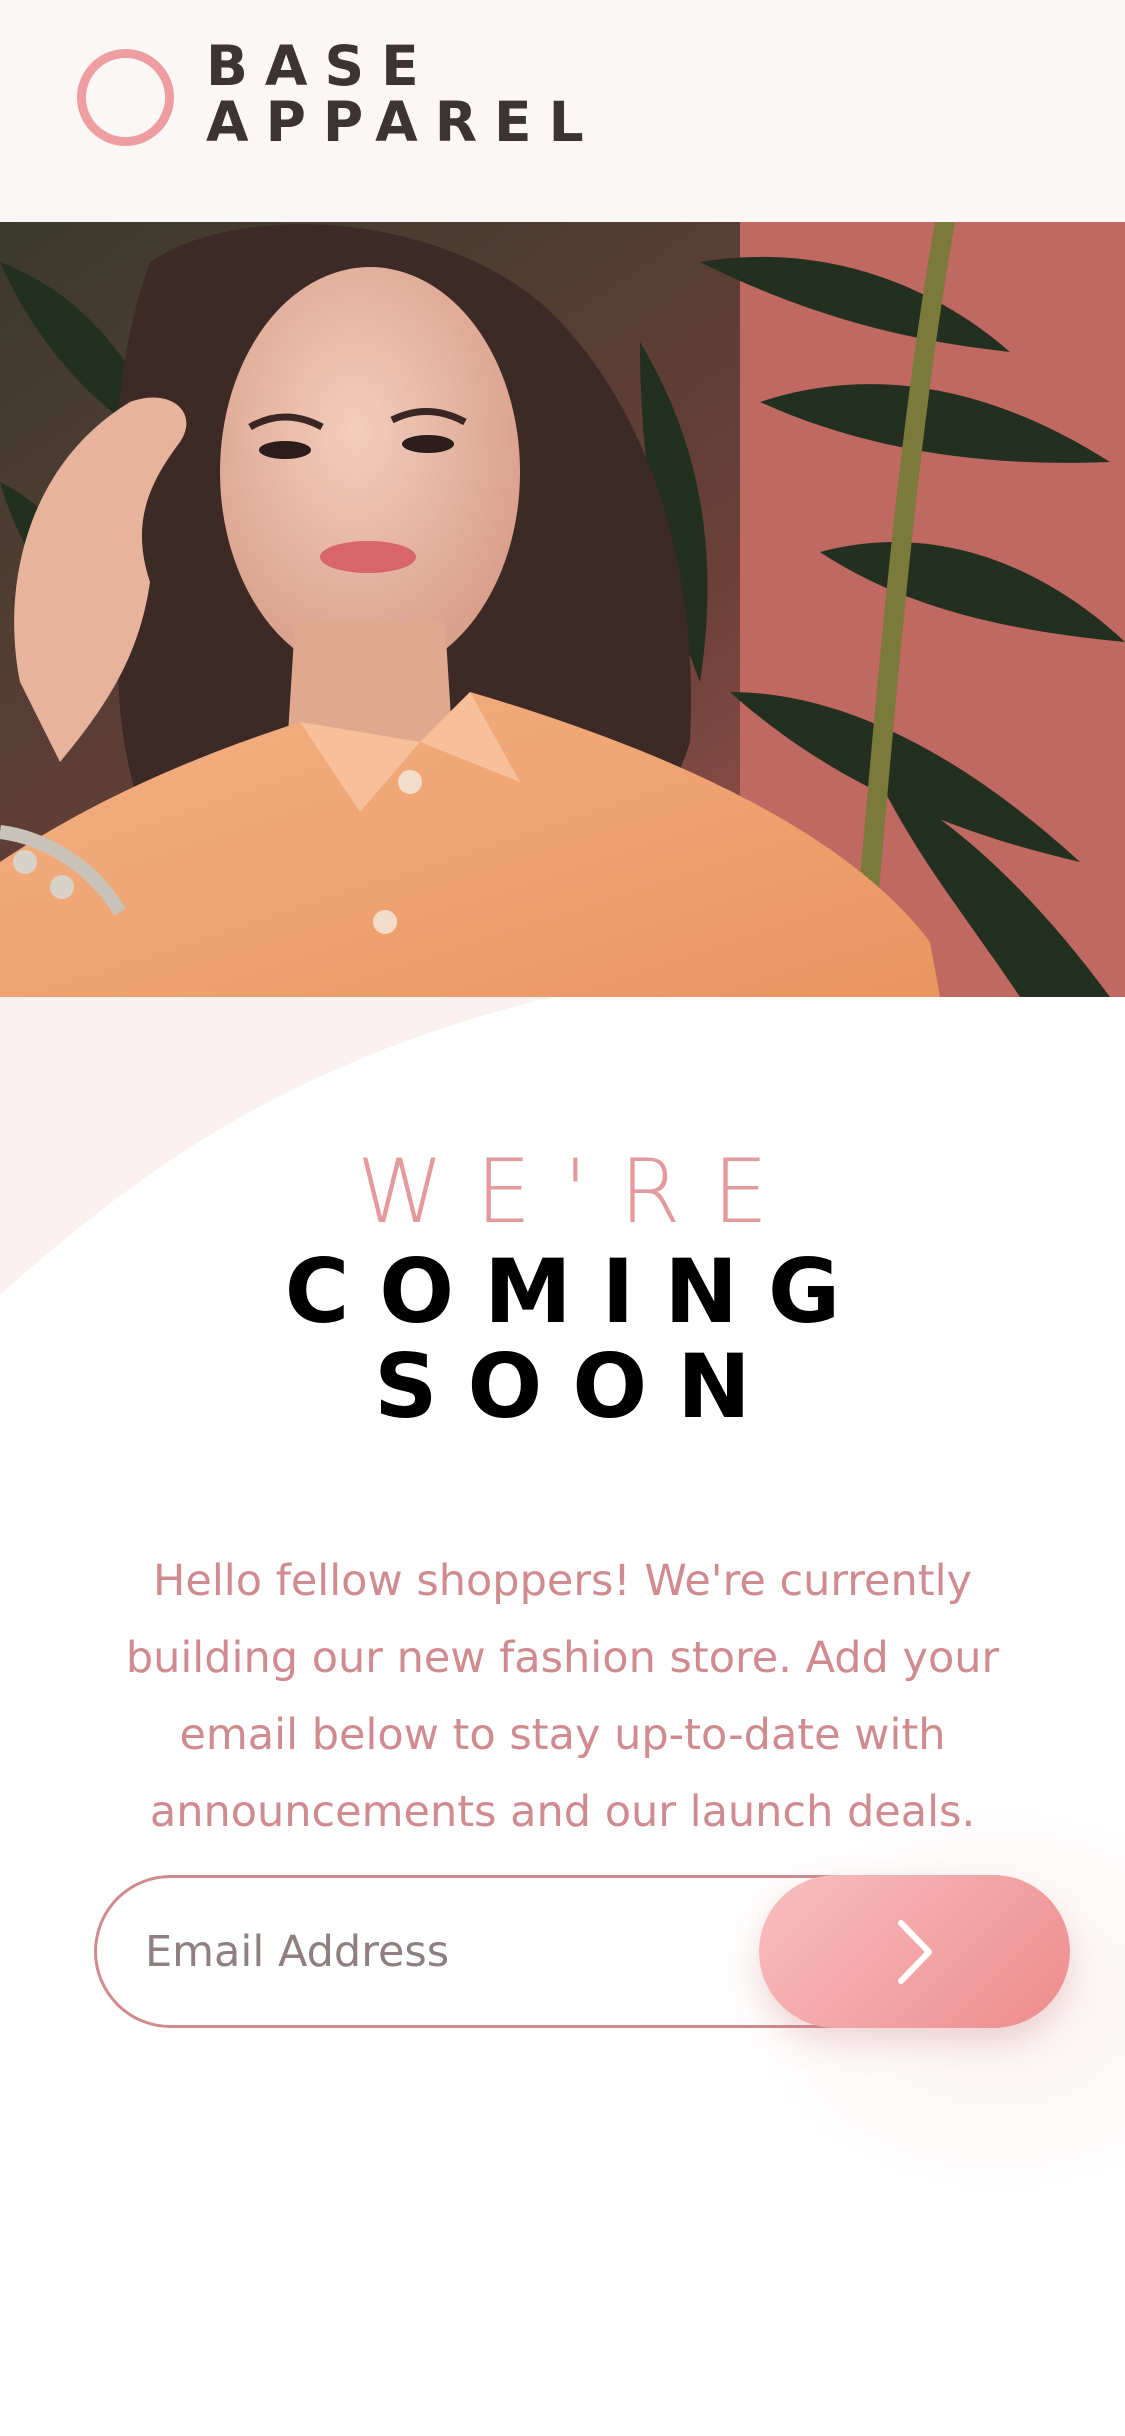  Describe the element at coordinates (125, 97) in the screenshot. I see `ring-logo-icon` at that location.